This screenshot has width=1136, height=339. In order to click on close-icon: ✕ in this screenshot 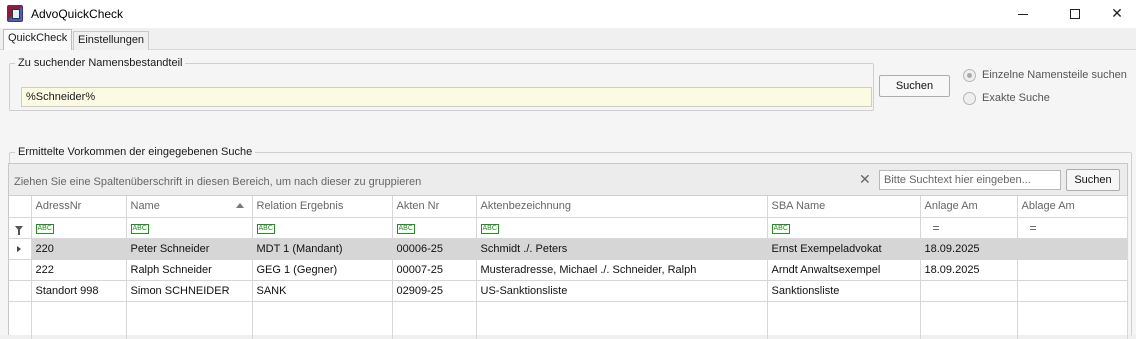, I will do `click(1117, 14)`.